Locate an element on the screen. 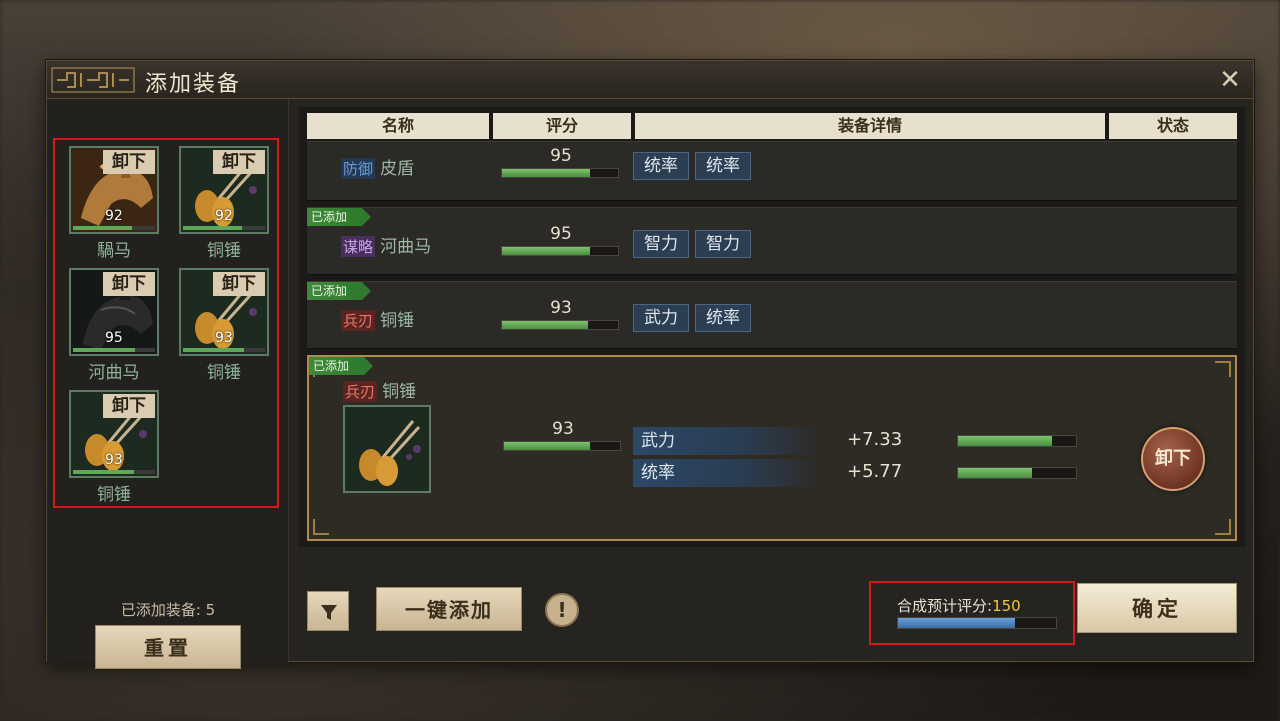  item-name: 皮盾 is located at coordinates (397, 169).